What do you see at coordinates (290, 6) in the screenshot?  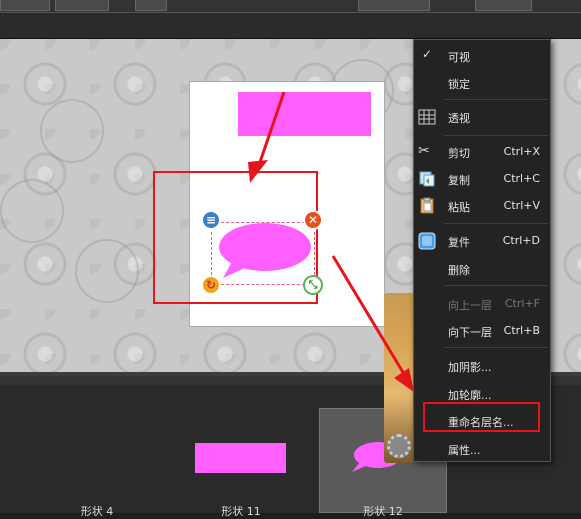 I see `top-toolbar` at bounding box center [290, 6].